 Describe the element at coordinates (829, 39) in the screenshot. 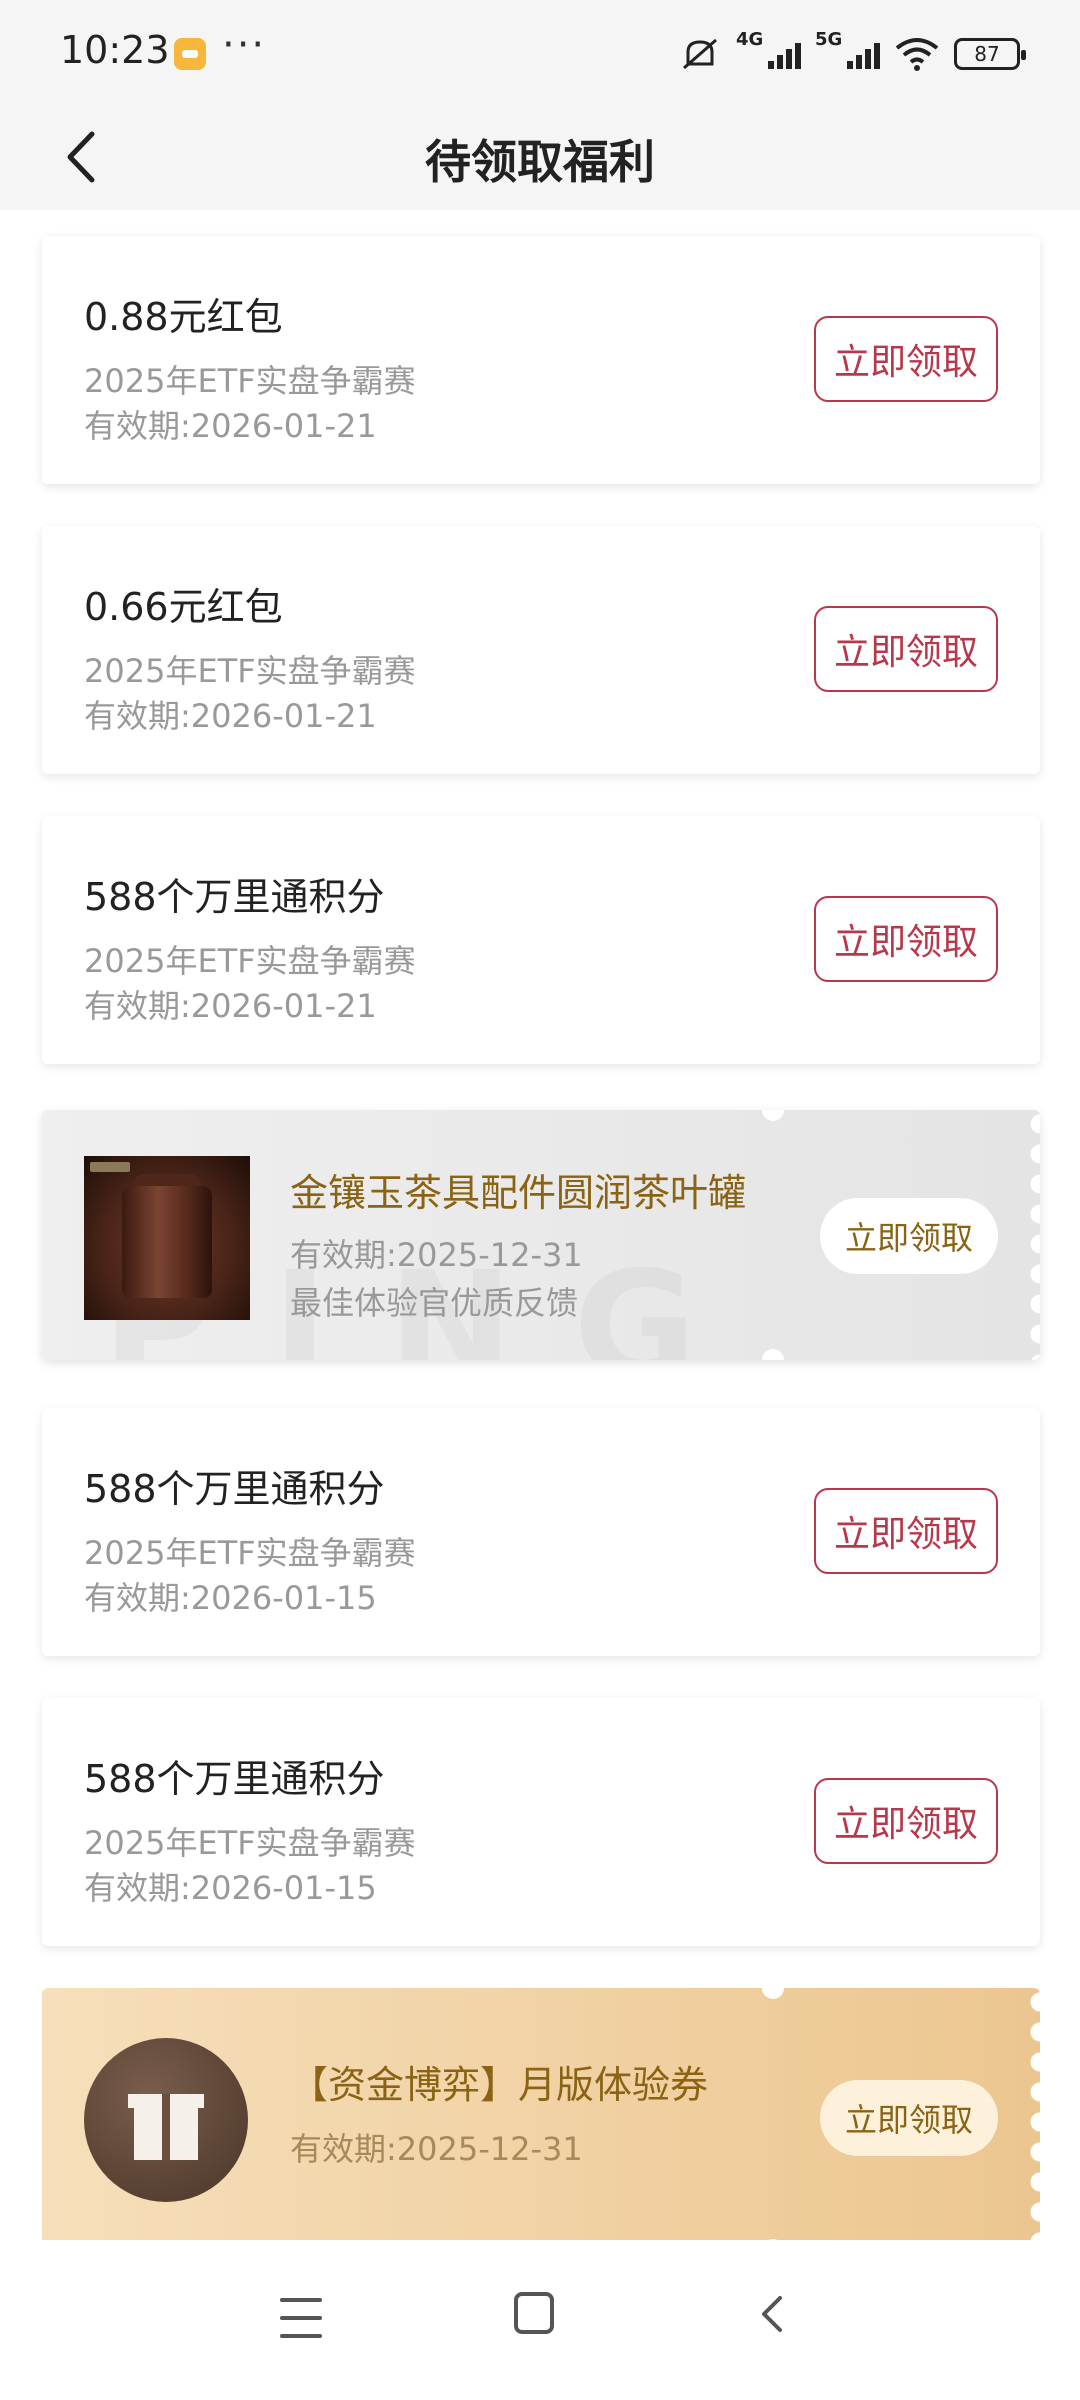

I see `network-5g-label: 5G` at that location.